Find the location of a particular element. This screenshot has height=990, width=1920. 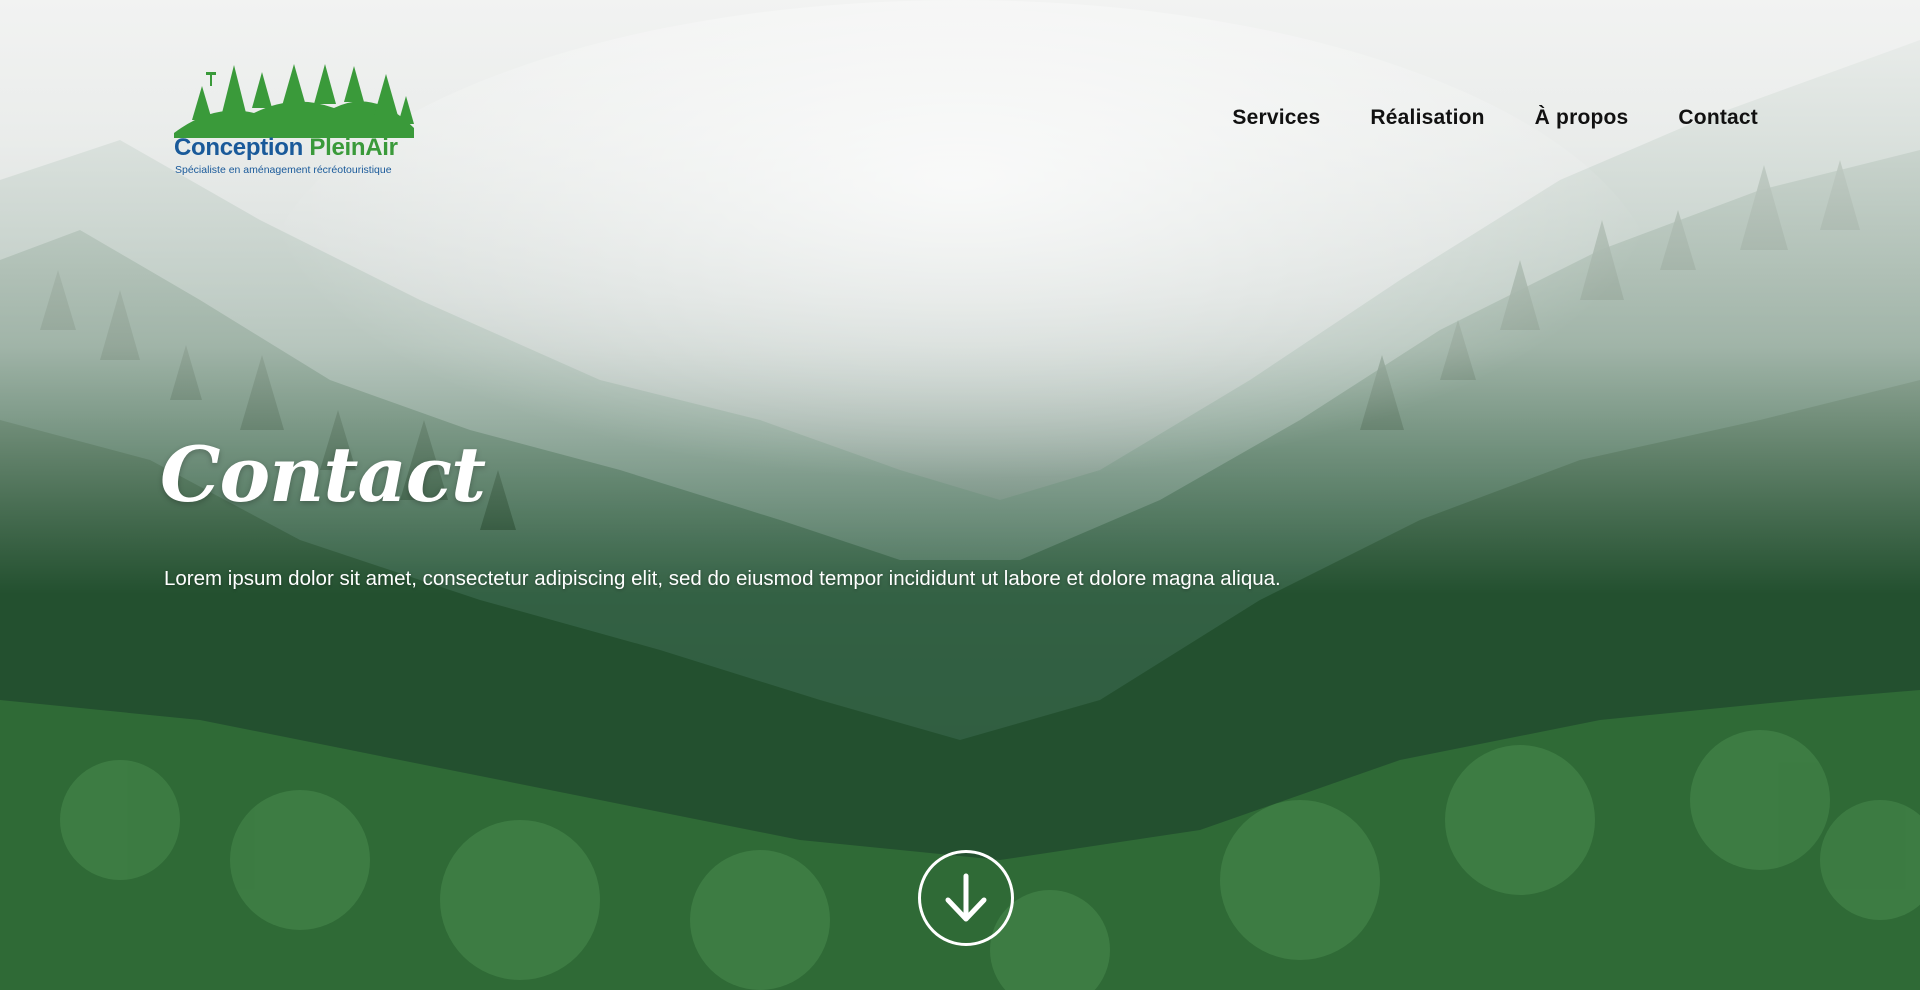

logo-name-part1: Conception is located at coordinates (238, 147).